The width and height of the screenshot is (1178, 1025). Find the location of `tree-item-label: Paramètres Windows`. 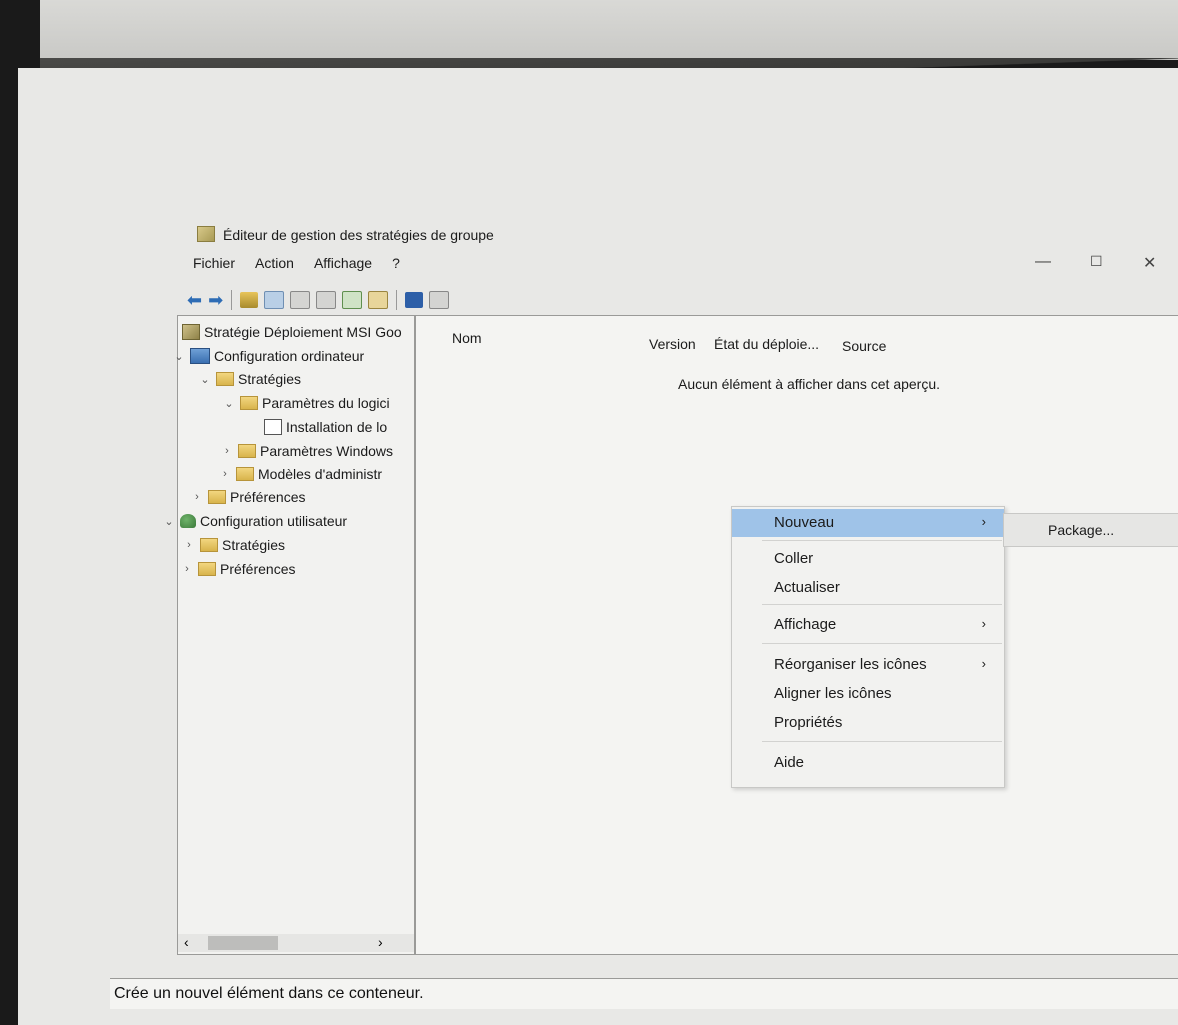

tree-item-label: Paramètres Windows is located at coordinates (327, 451).